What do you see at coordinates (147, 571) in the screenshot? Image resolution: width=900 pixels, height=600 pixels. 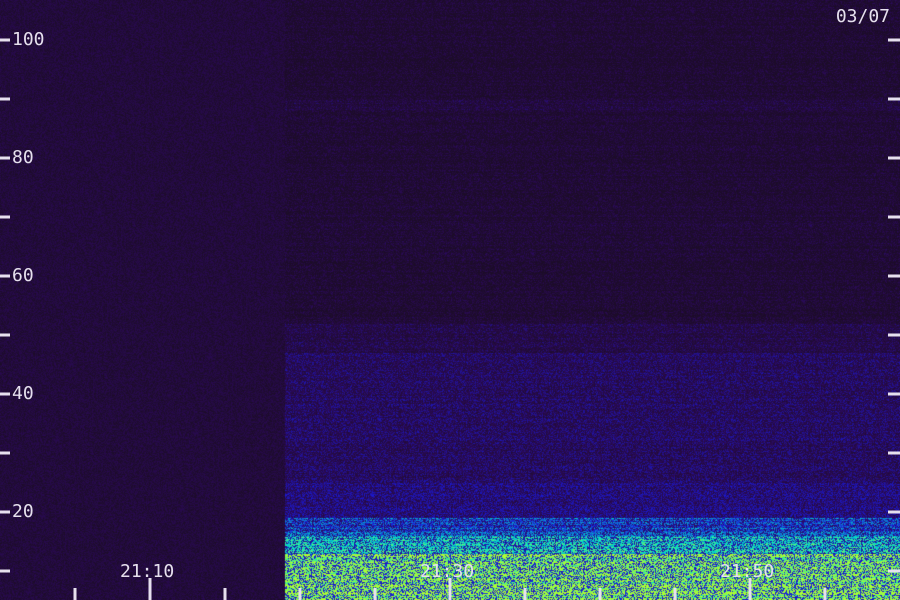 I see `x-tick-label: 21:10` at bounding box center [147, 571].